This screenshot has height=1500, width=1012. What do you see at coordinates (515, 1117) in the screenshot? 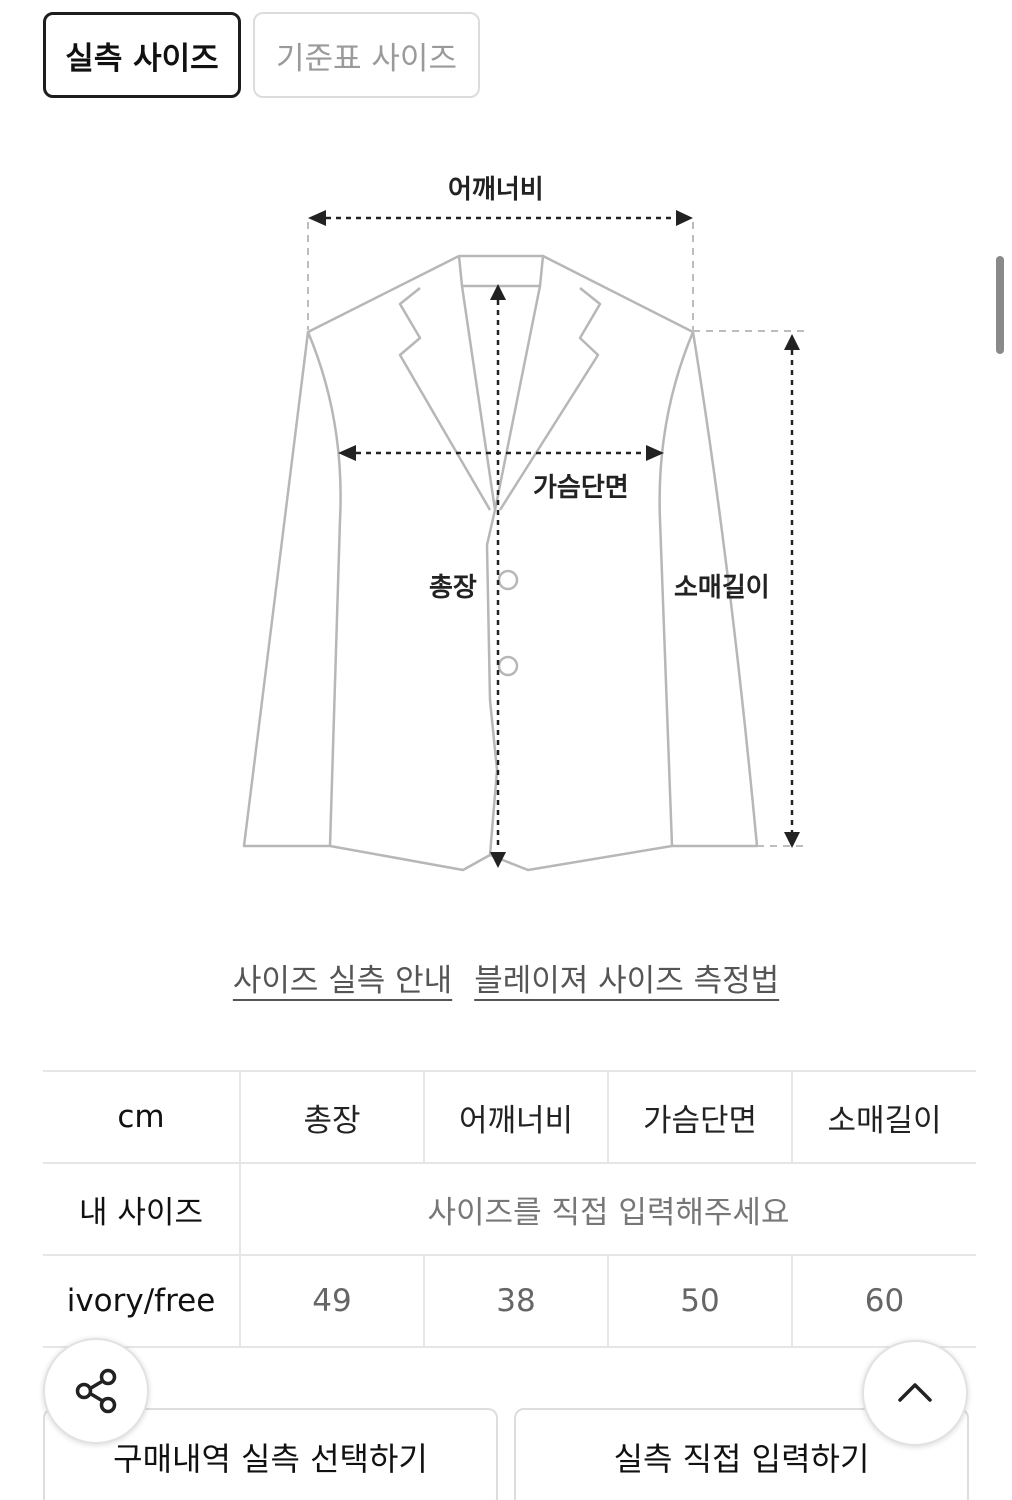
I see `column-header: 어깨너비` at bounding box center [515, 1117].